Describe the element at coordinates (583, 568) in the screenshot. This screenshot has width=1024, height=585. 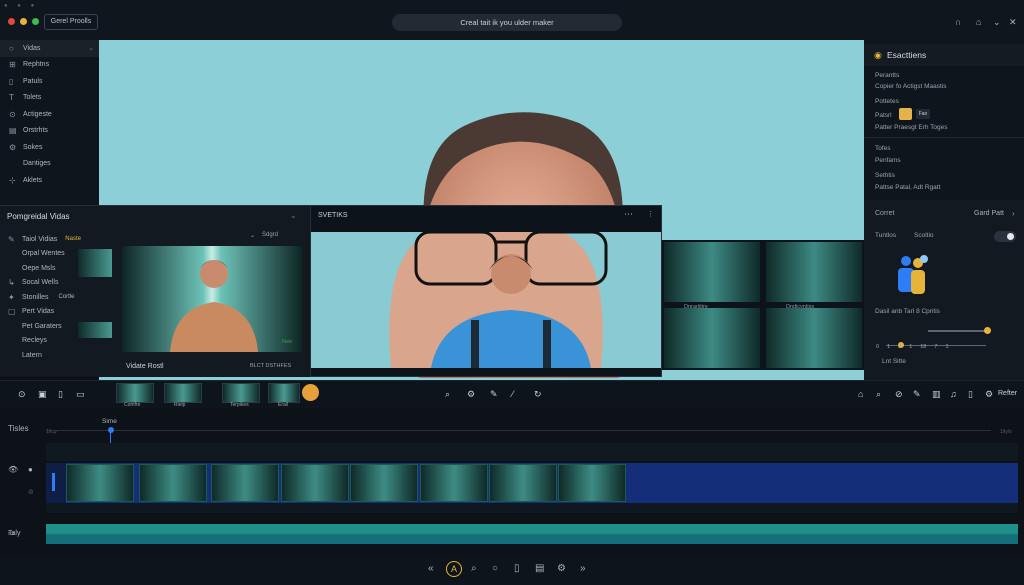
I see `forward-icon: »` at that location.